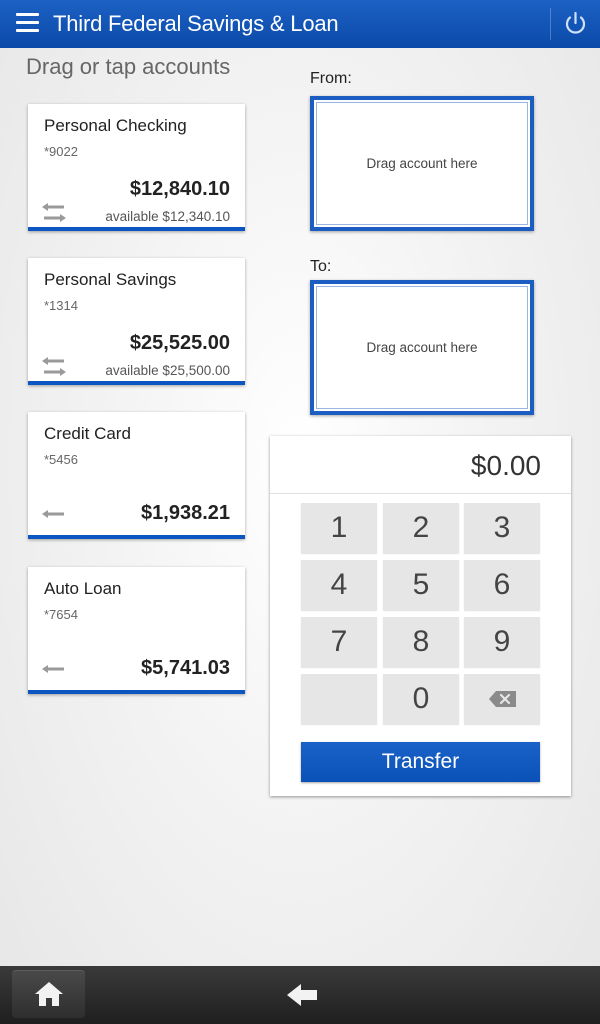 The height and width of the screenshot is (1024, 600). What do you see at coordinates (421, 699) in the screenshot?
I see `key-0: 0` at bounding box center [421, 699].